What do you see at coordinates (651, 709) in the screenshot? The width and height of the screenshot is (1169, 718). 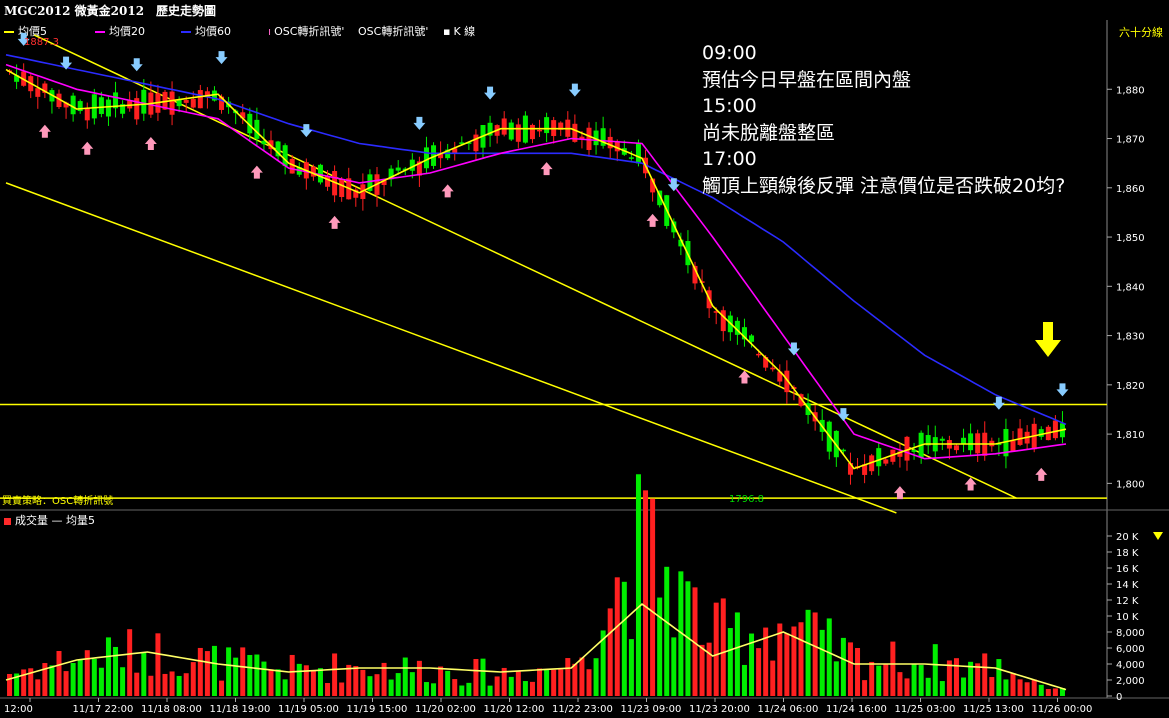 I see `time-tick-label: 11/23 09:00` at bounding box center [651, 709].